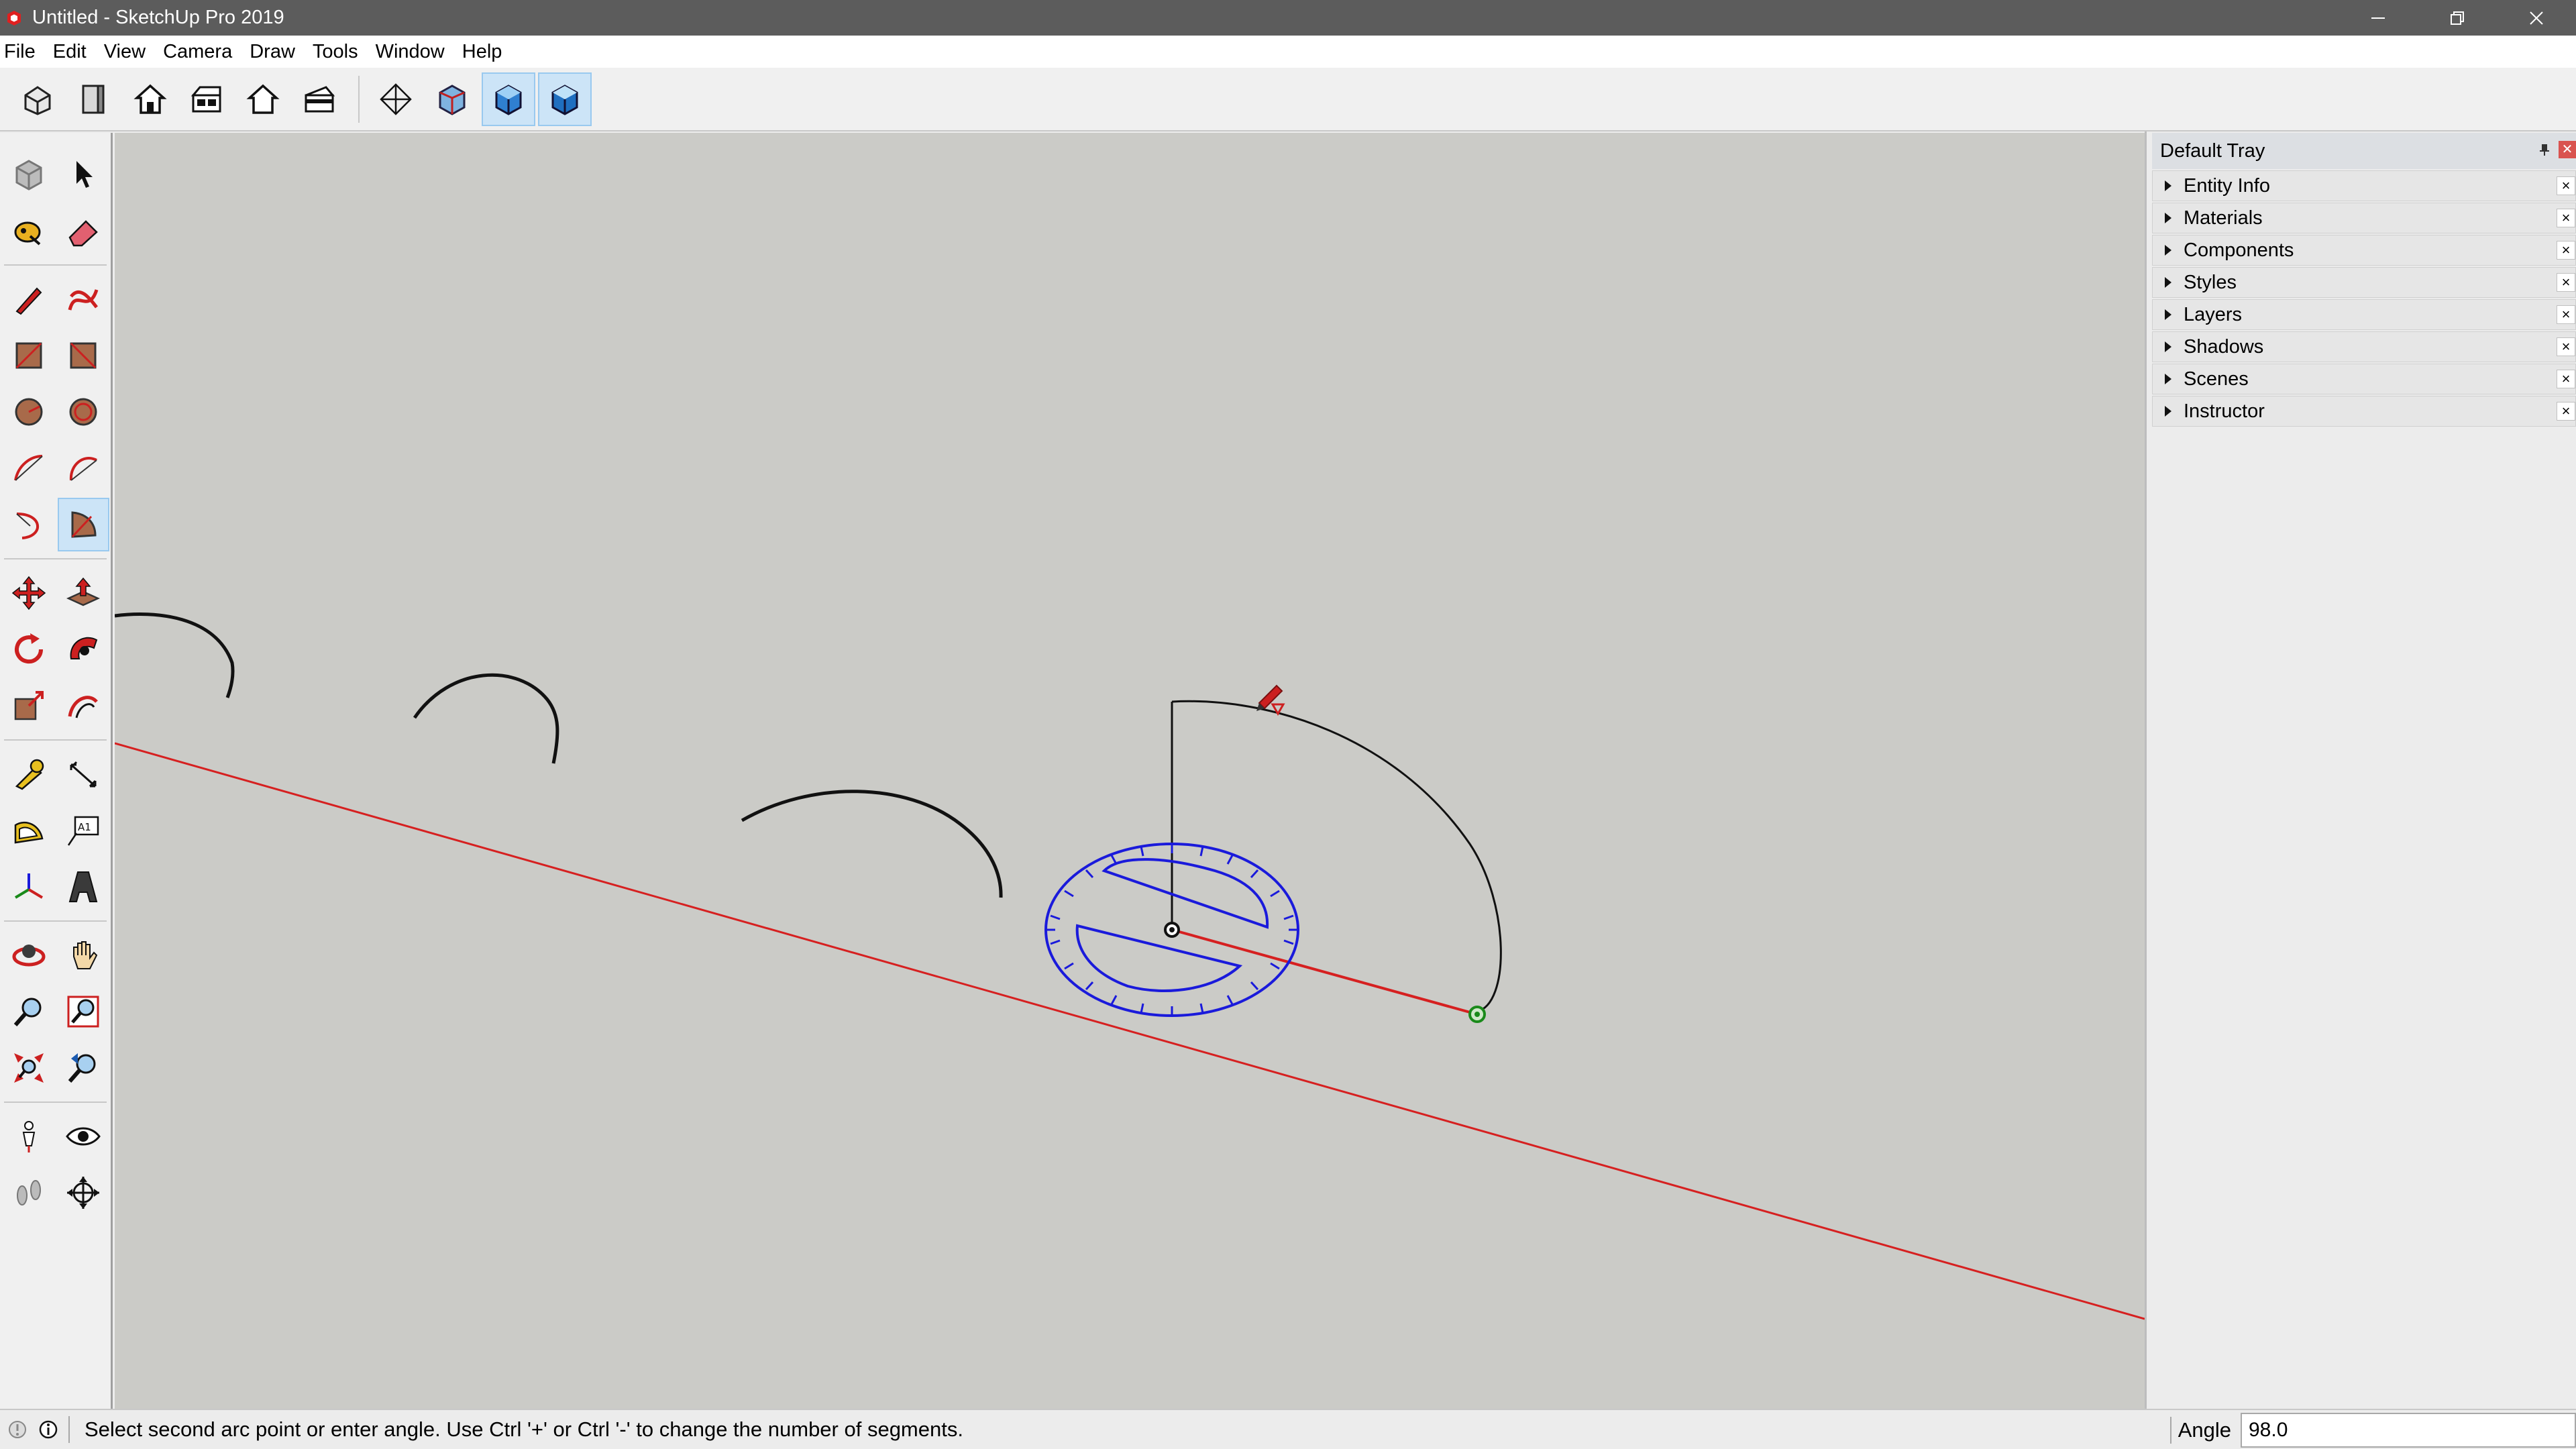 This screenshot has height=1449, width=2576. I want to click on look-around-button, so click(84, 1136).